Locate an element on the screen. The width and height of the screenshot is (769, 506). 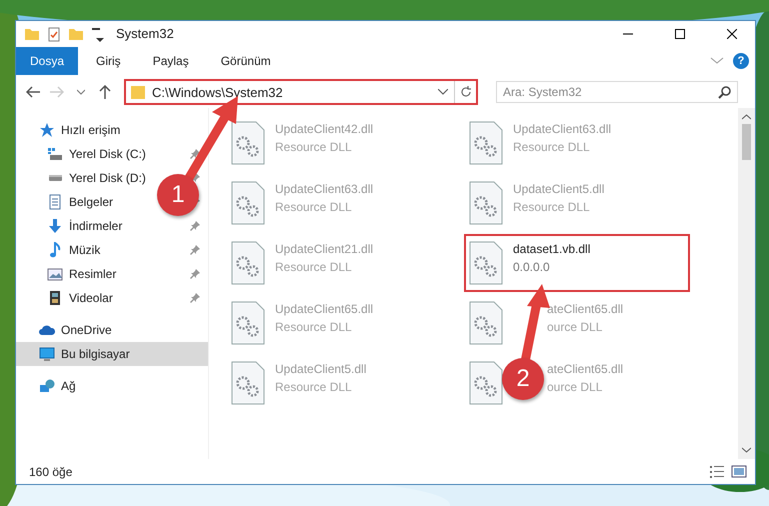
ribbon-tab: Görünüm is located at coordinates (245, 61).